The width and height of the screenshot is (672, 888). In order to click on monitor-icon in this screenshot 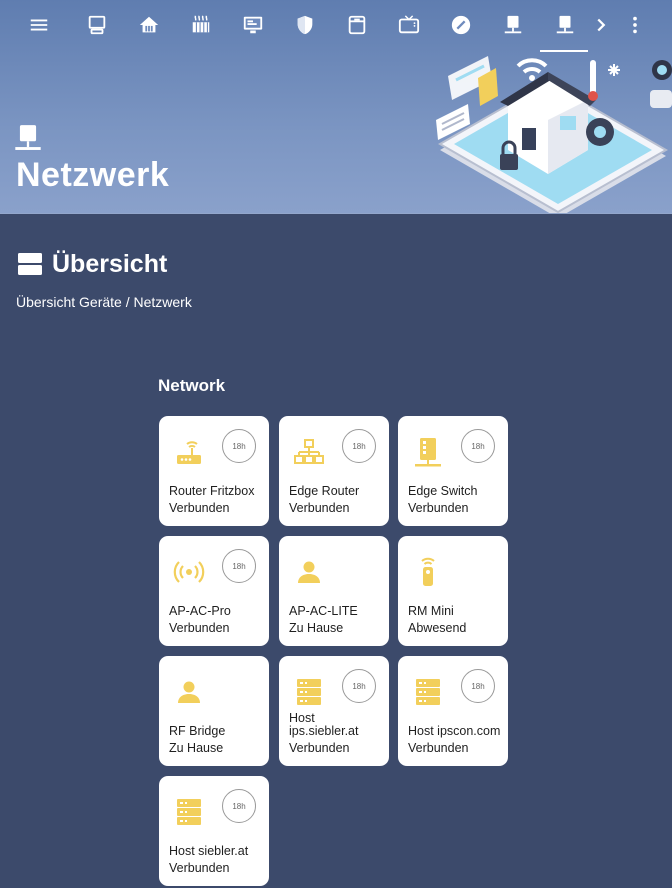, I will do `click(253, 25)`.